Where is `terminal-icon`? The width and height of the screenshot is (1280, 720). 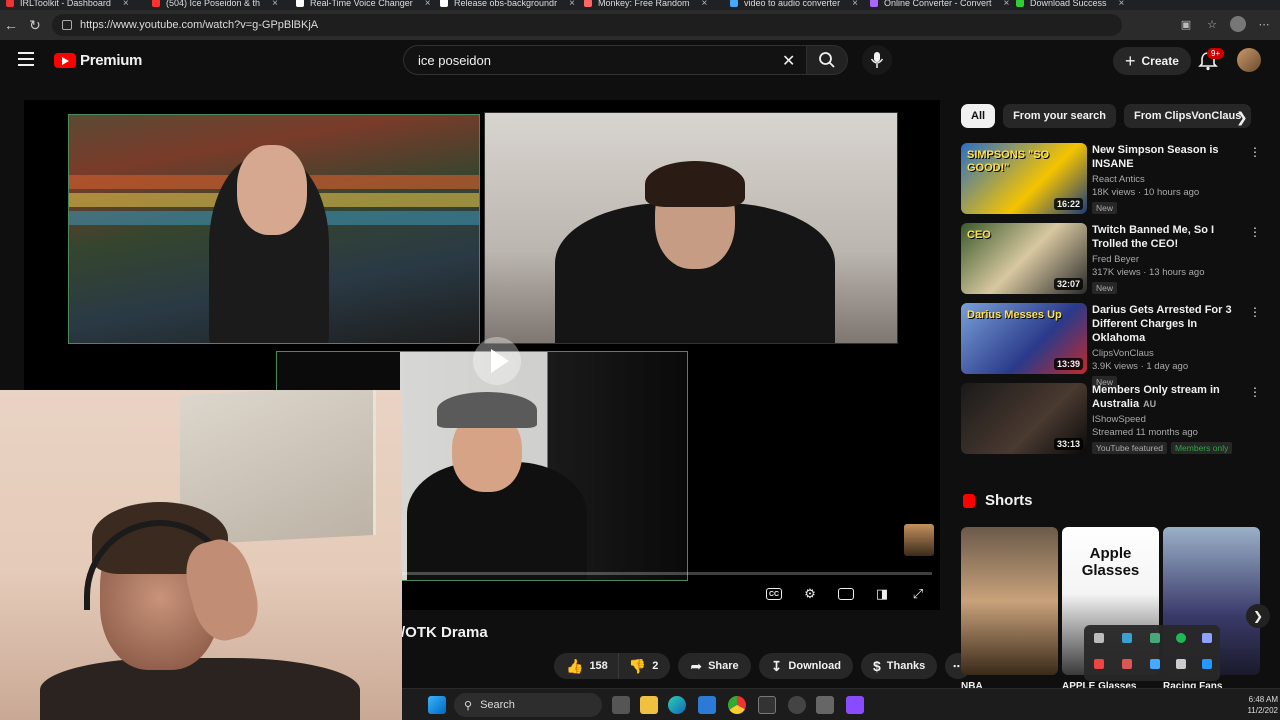 terminal-icon is located at coordinates (767, 705).